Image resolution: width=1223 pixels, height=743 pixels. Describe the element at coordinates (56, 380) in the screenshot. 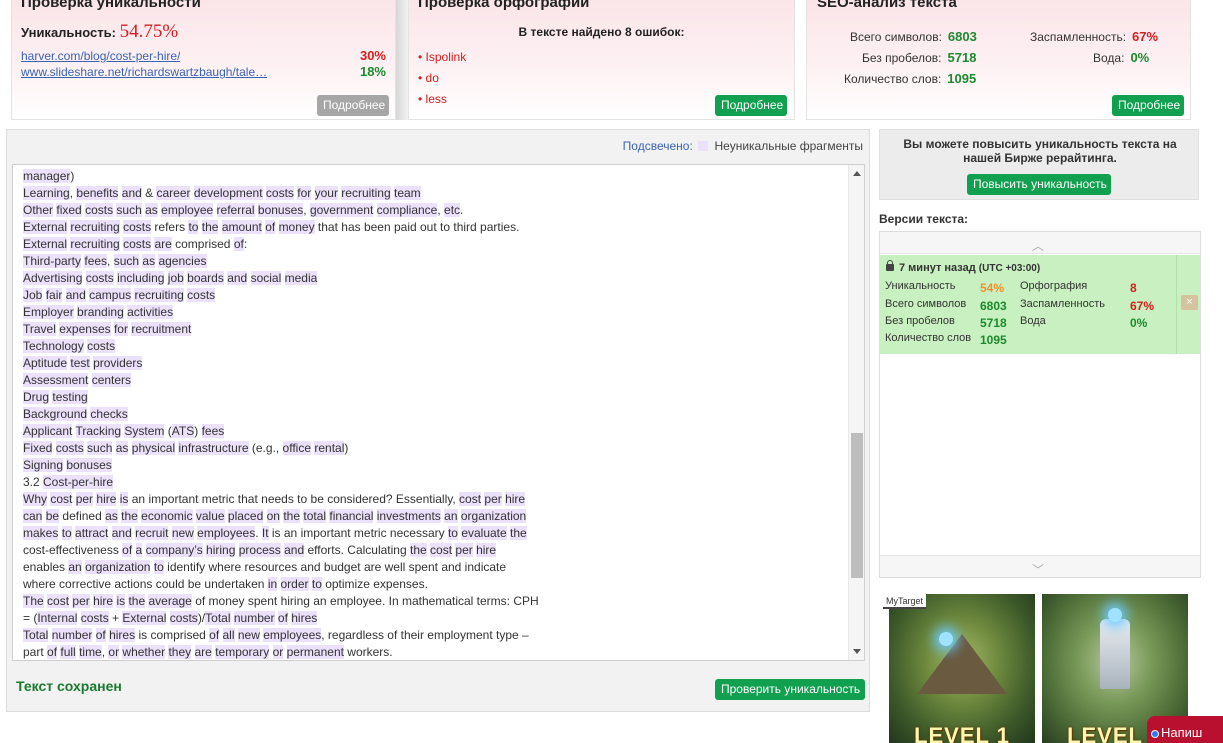

I see `non-unique-fragment: Assessment` at that location.